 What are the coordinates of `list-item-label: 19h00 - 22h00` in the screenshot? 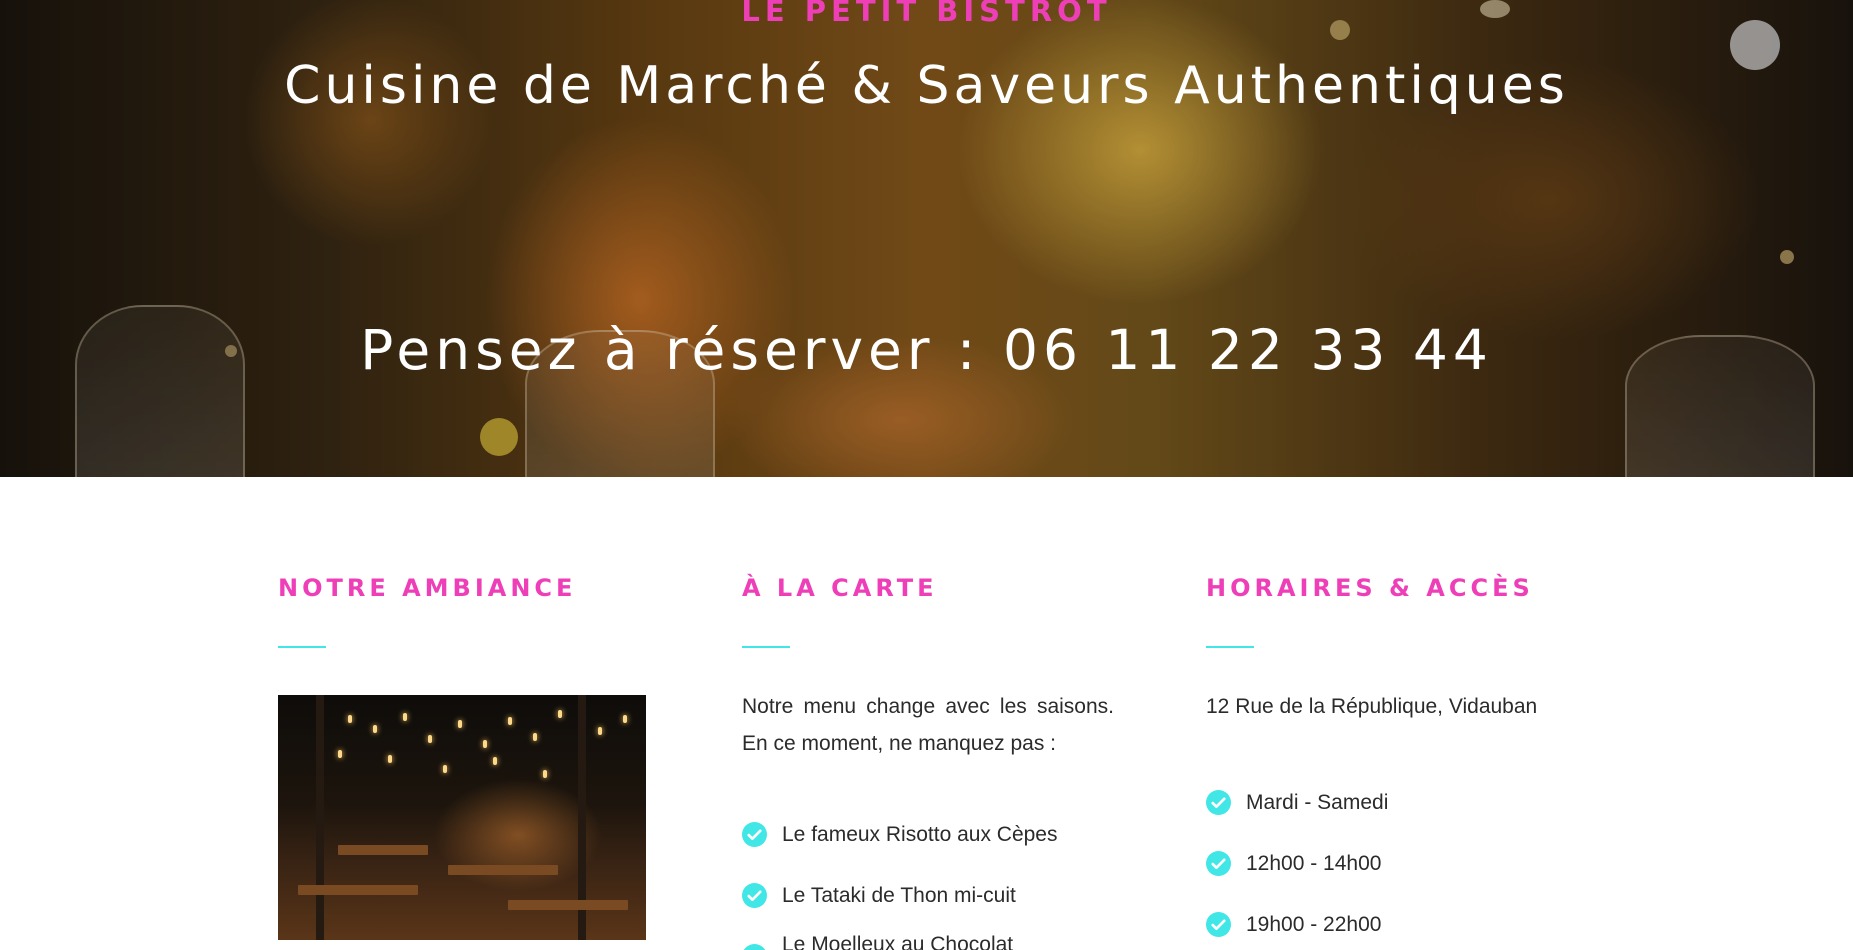 It's located at (1314, 924).